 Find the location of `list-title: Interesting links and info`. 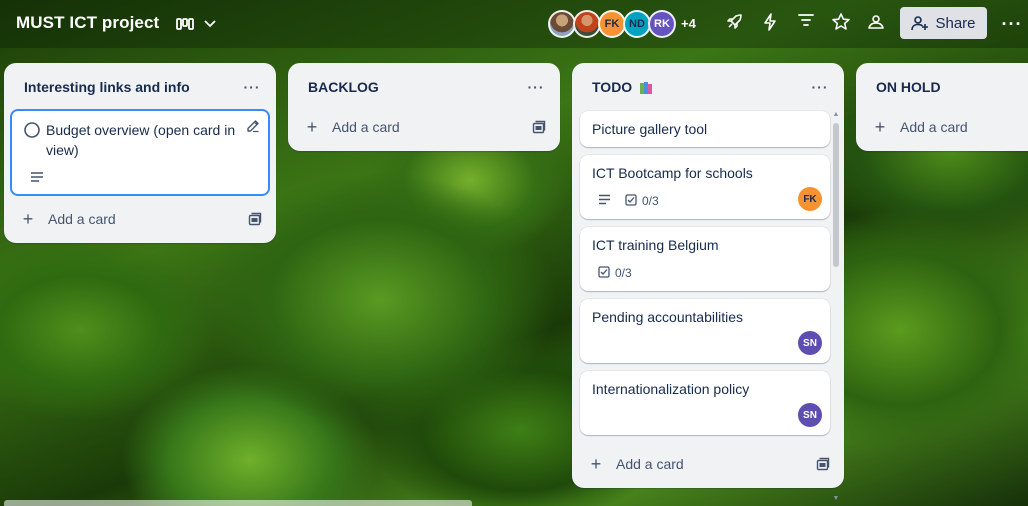

list-title: Interesting links and info is located at coordinates (107, 87).